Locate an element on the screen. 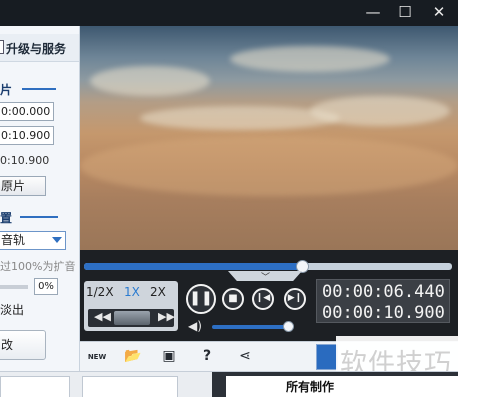 This screenshot has width=480, height=397. tab-left is located at coordinates (35, 386).